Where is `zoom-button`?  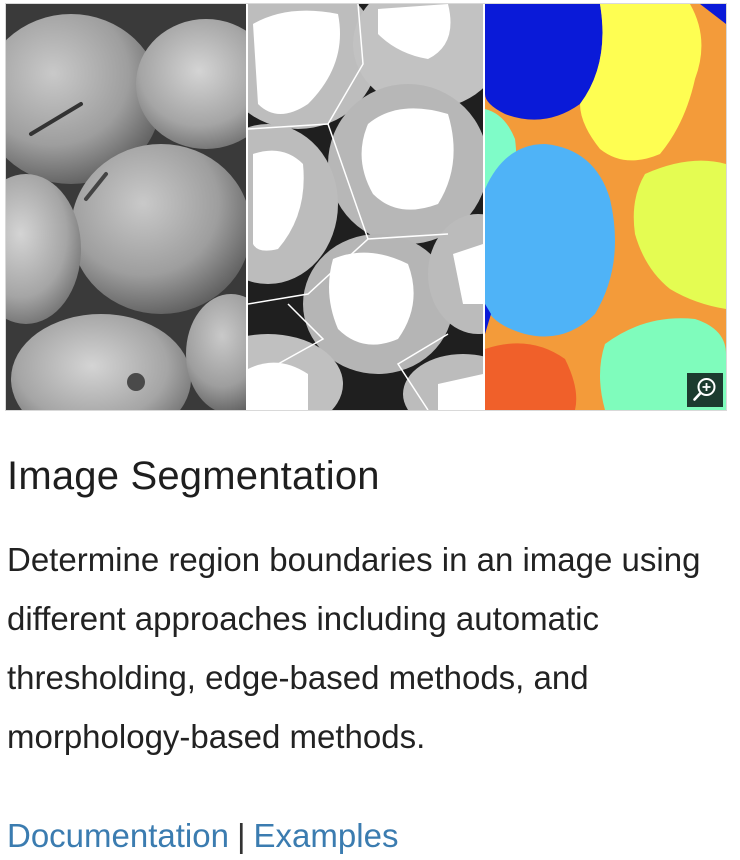 zoom-button is located at coordinates (705, 390).